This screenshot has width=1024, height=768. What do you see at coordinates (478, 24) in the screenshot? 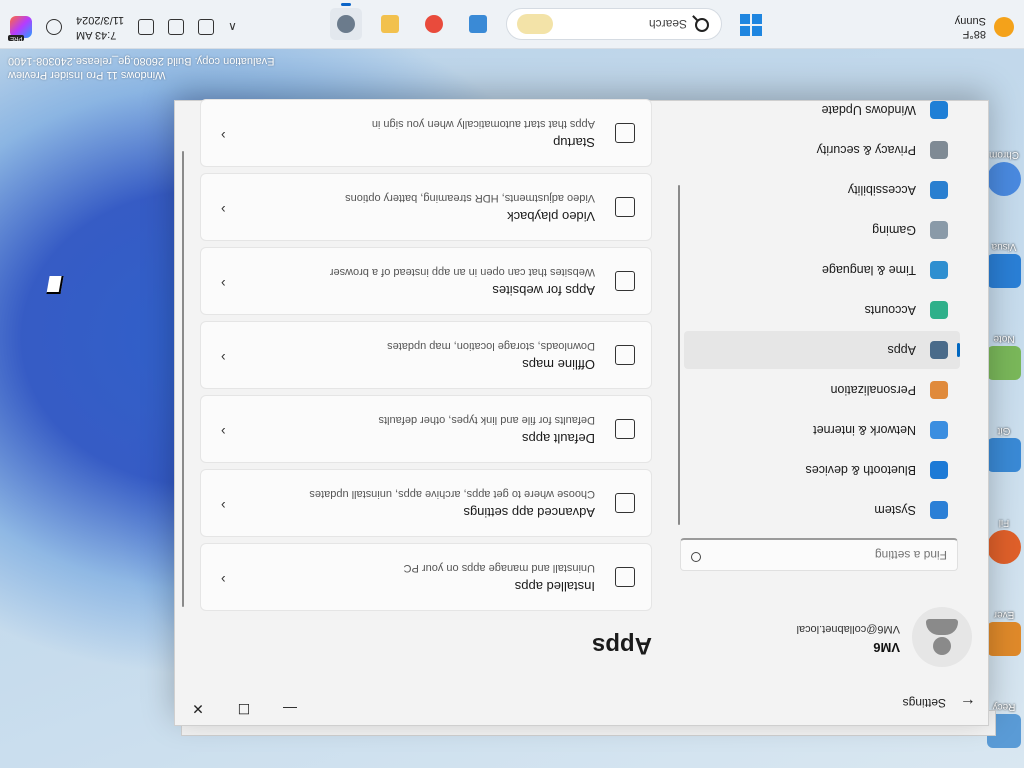
I see `taskbar-app-gallery` at bounding box center [478, 24].